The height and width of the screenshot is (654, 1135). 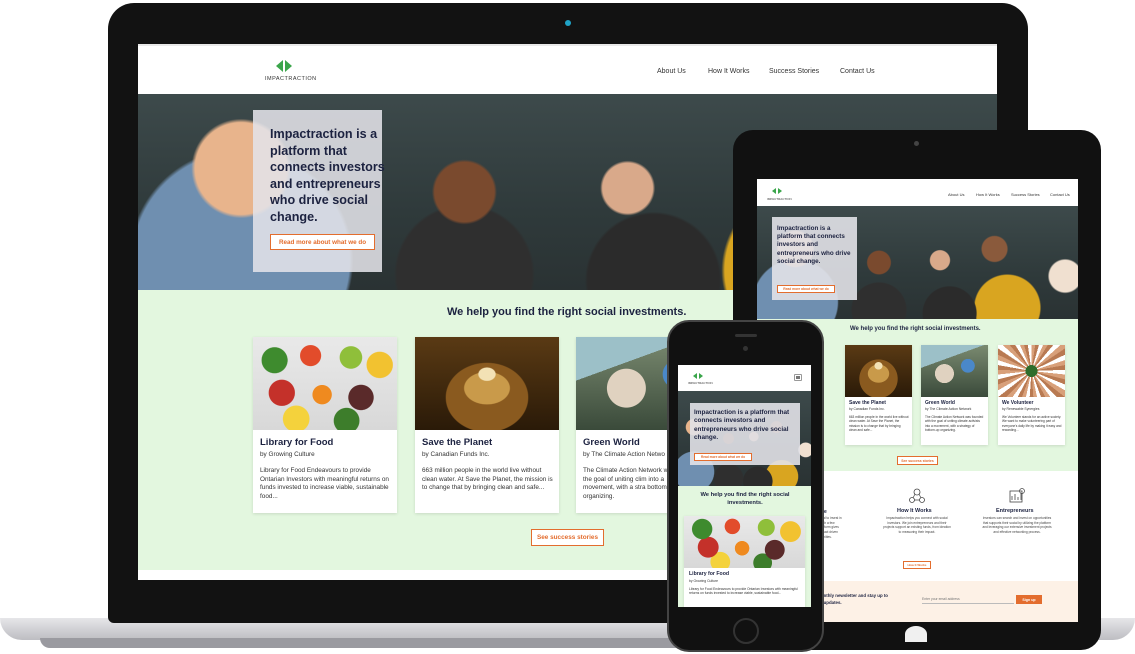 What do you see at coordinates (798, 377) in the screenshot?
I see `hamburger-menu-icon` at bounding box center [798, 377].